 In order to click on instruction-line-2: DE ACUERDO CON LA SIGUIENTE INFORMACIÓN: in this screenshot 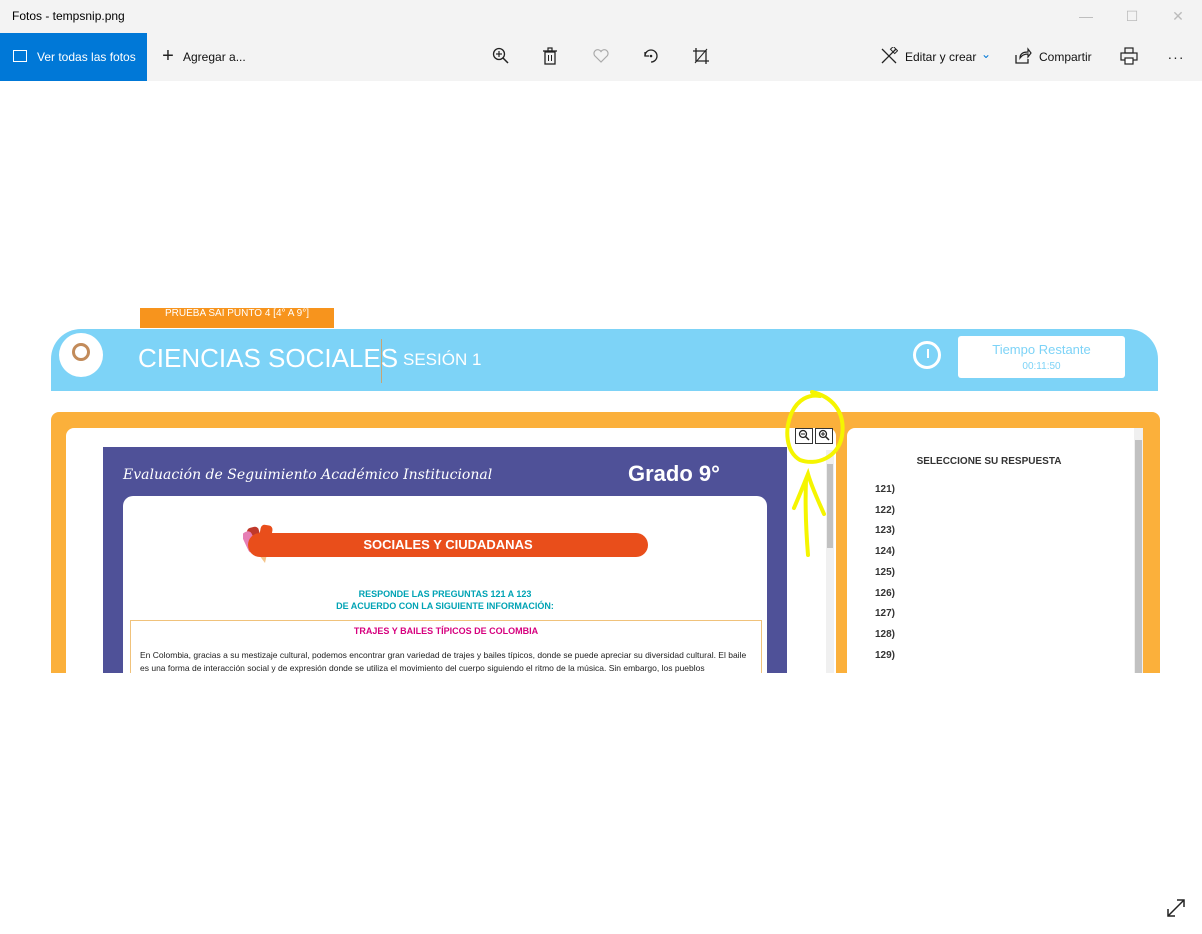, I will do `click(445, 606)`.